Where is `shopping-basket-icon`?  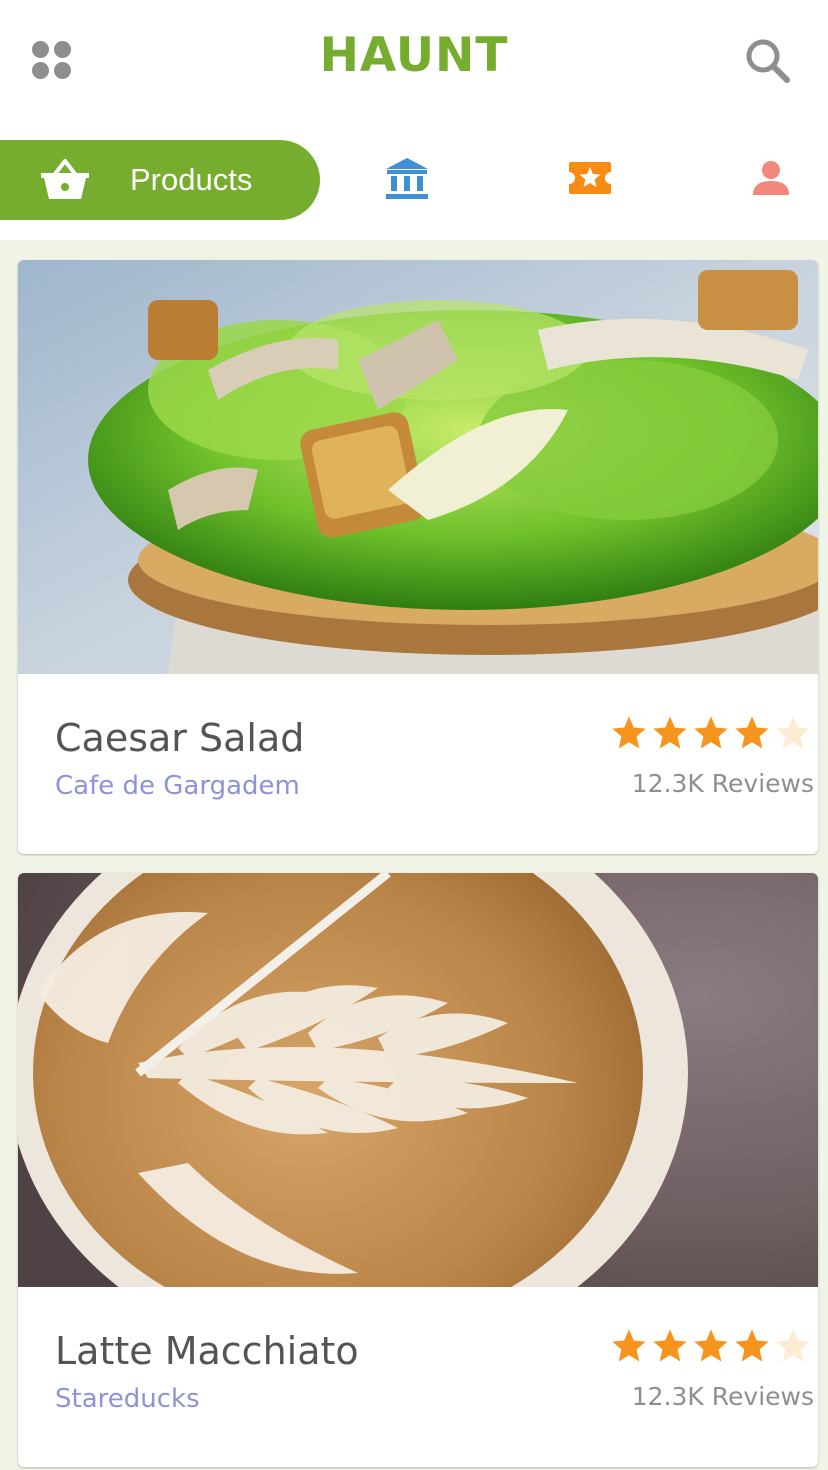 shopping-basket-icon is located at coordinates (65, 179).